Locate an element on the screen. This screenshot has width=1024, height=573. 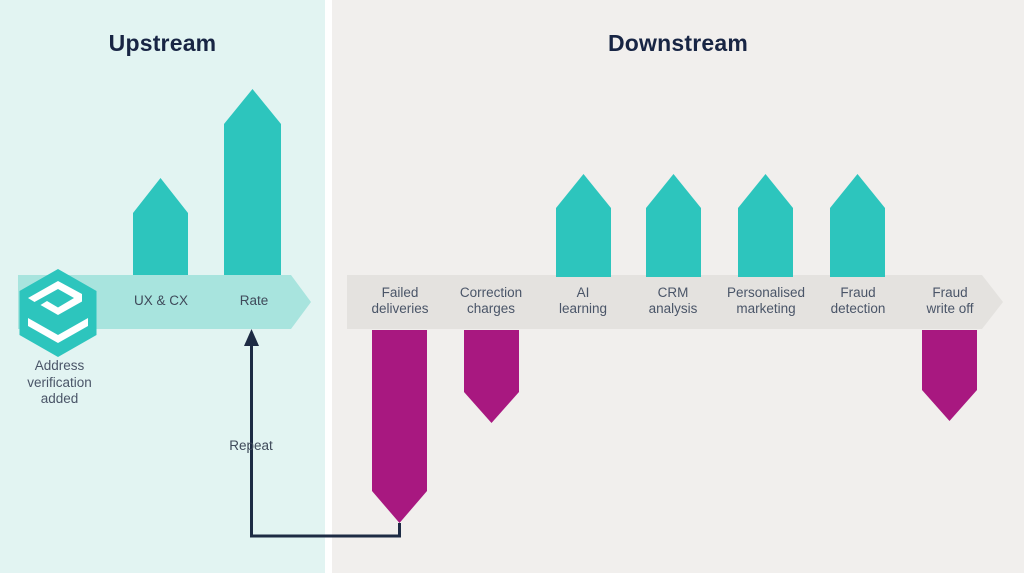
downstream-bar-ai-learning is located at coordinates (583, 225).